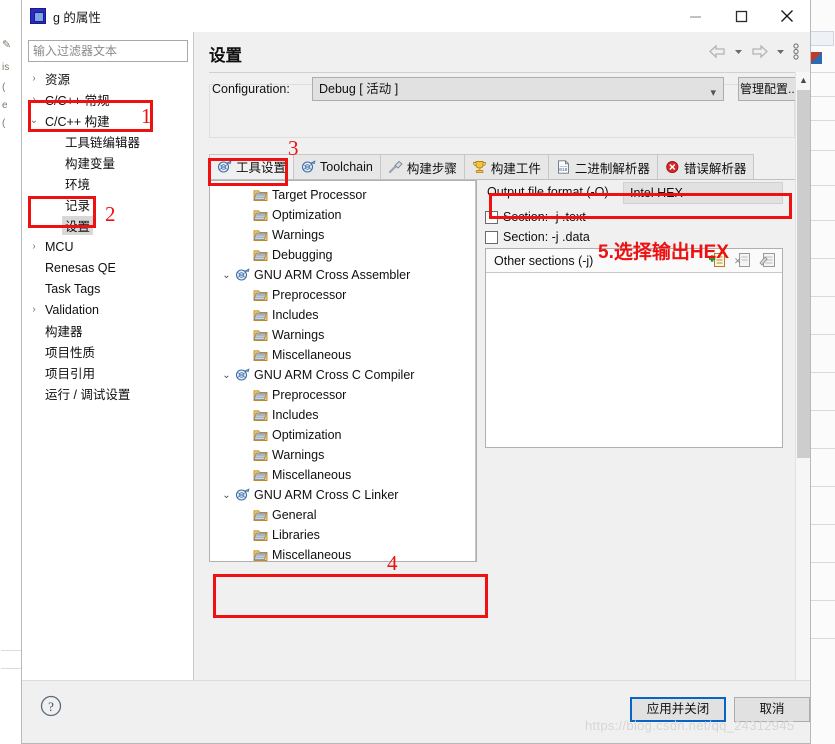  Describe the element at coordinates (392, 563) in the screenshot. I see `annotation-number-4: 4` at that location.